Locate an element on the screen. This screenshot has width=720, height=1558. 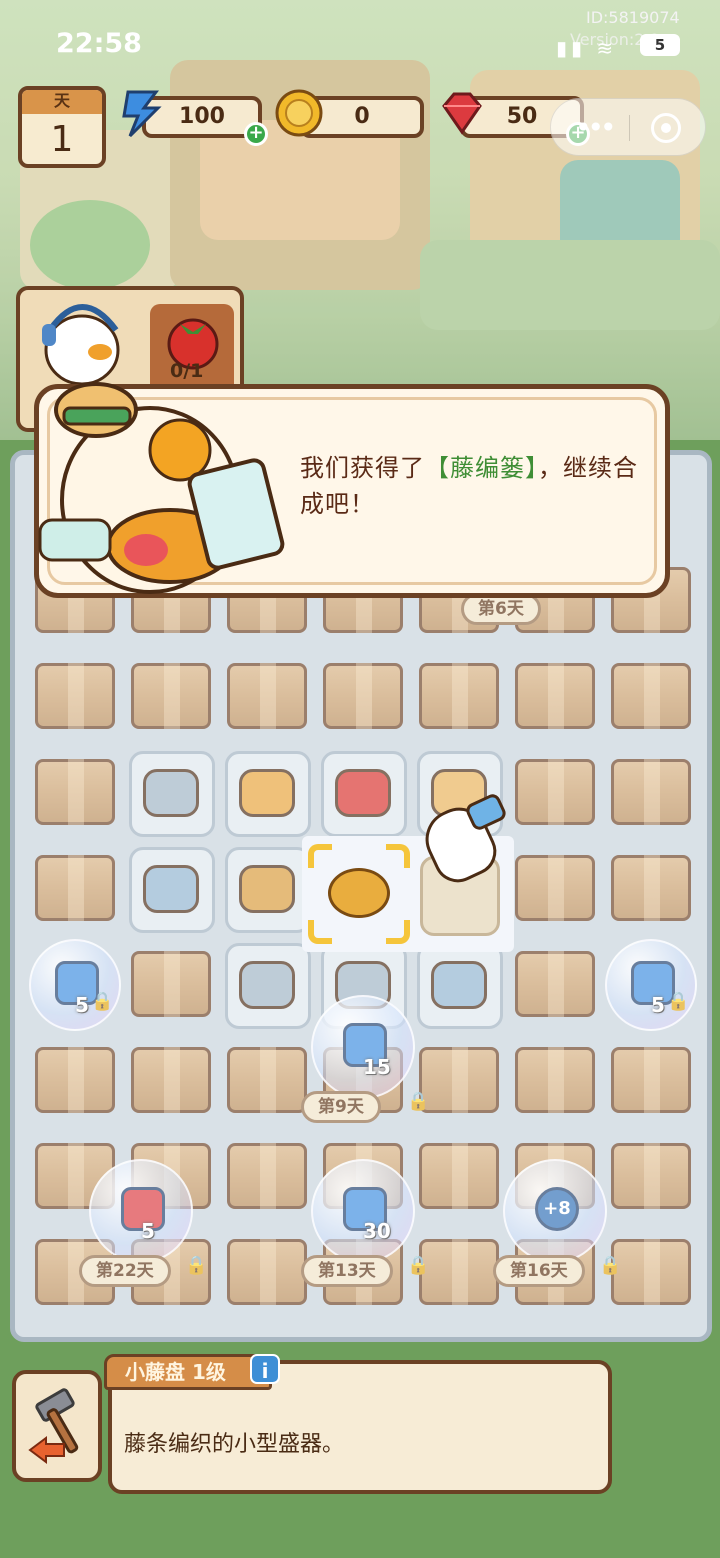
rattan-tray-icon is located at coordinates (359, 893).